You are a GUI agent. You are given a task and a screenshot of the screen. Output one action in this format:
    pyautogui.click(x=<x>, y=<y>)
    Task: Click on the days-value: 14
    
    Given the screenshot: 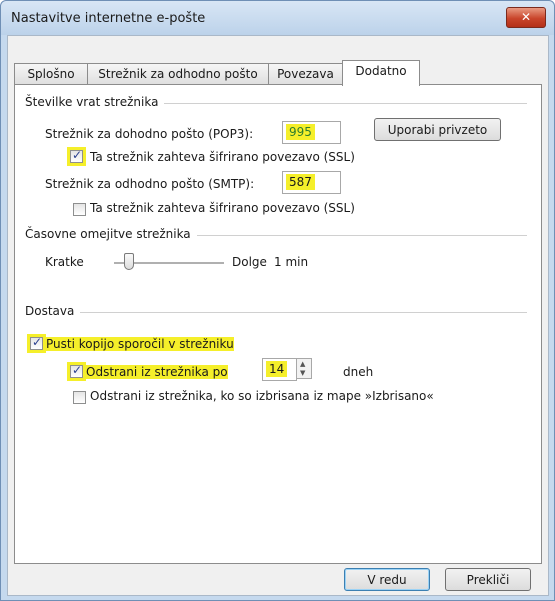 What is the action you would take?
    pyautogui.click(x=277, y=369)
    